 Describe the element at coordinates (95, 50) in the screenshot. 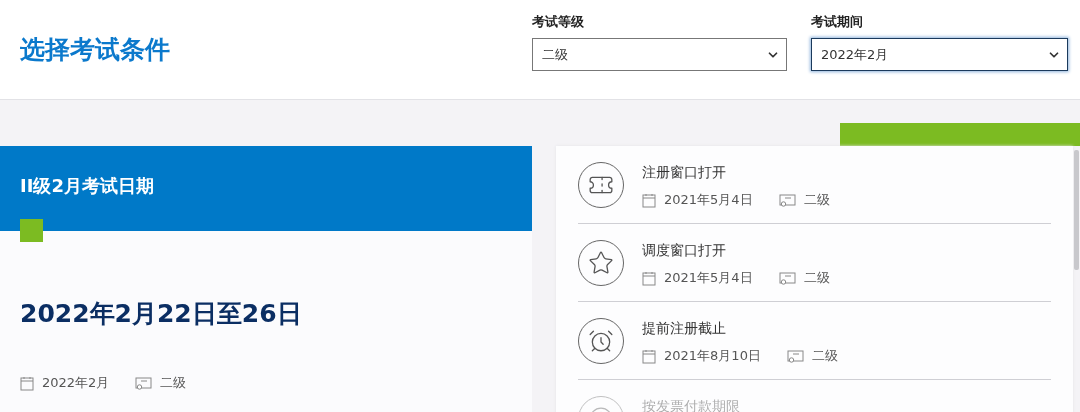

I see `page-title: 选择考试条件` at that location.